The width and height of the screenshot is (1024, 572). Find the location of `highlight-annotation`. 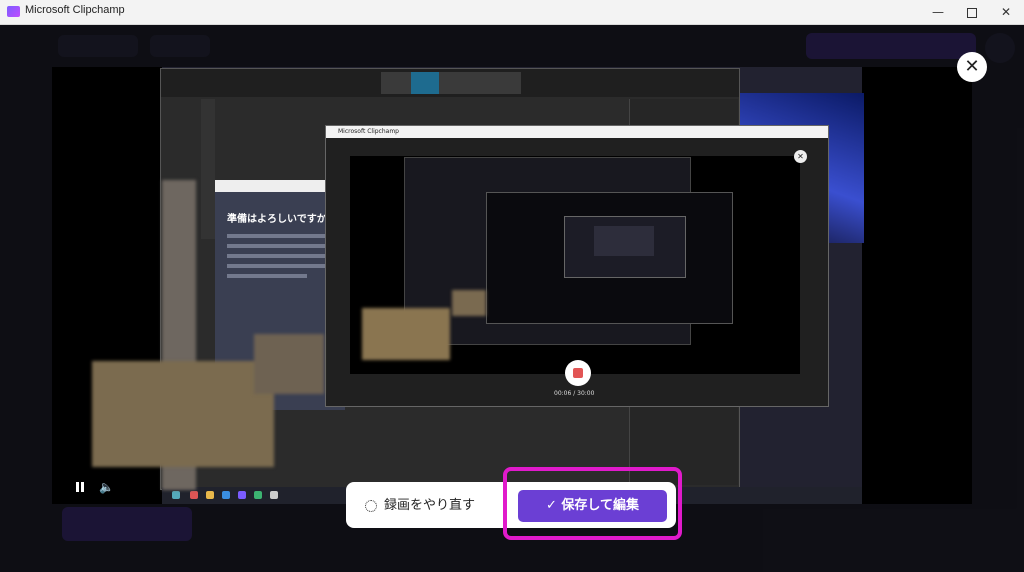

highlight-annotation is located at coordinates (592, 503).